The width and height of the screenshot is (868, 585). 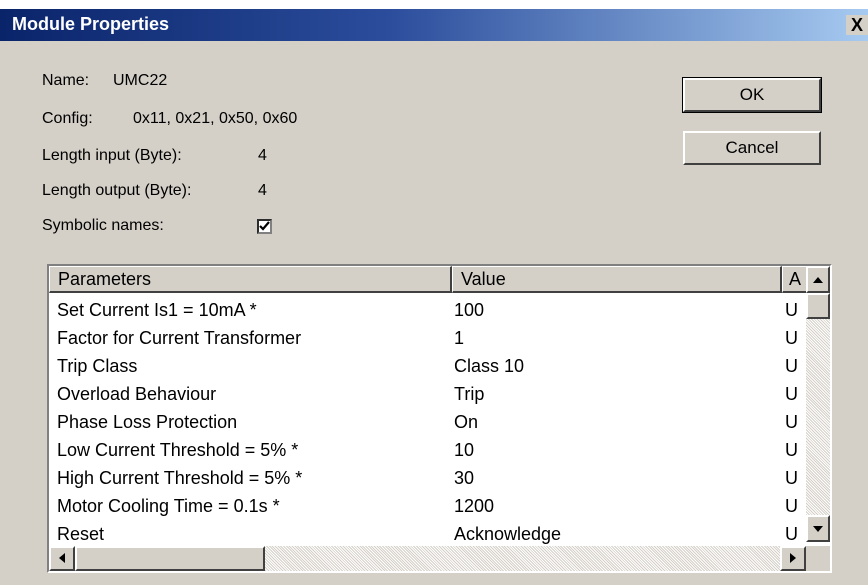 I want to click on cell-parameter: Trip Class, so click(x=97, y=366).